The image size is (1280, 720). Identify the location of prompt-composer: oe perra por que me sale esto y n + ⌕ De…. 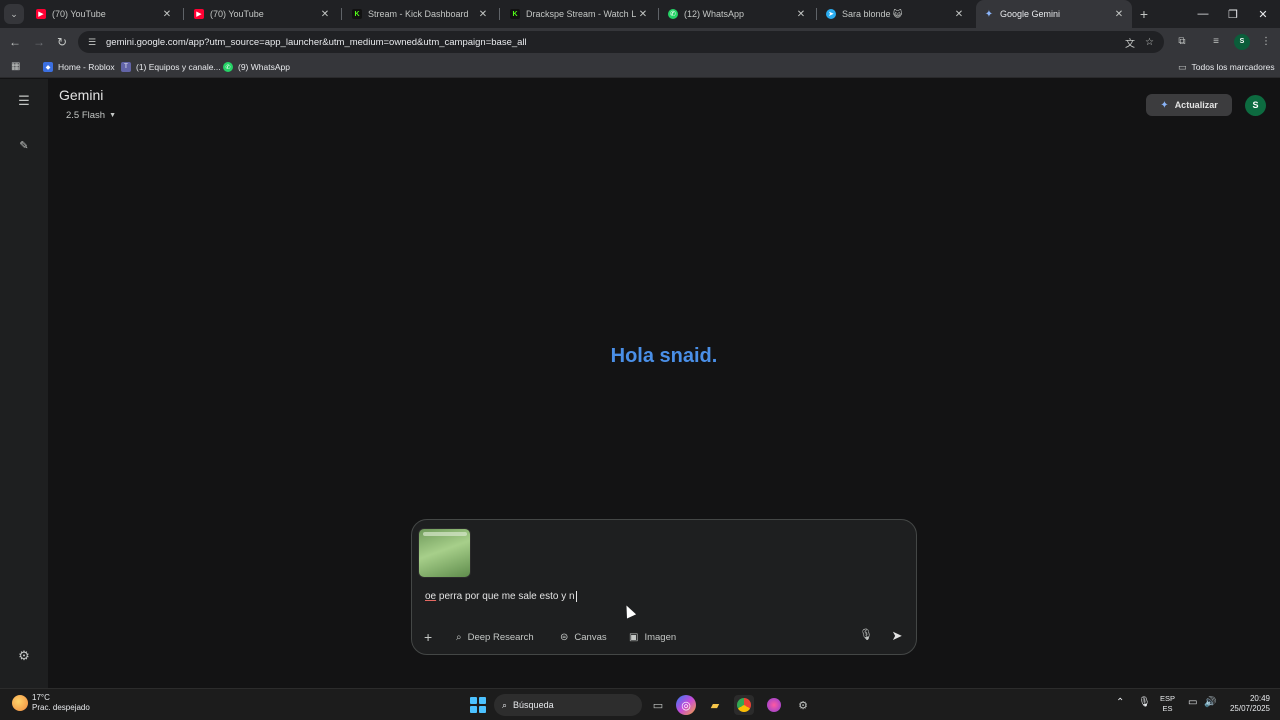
(664, 587).